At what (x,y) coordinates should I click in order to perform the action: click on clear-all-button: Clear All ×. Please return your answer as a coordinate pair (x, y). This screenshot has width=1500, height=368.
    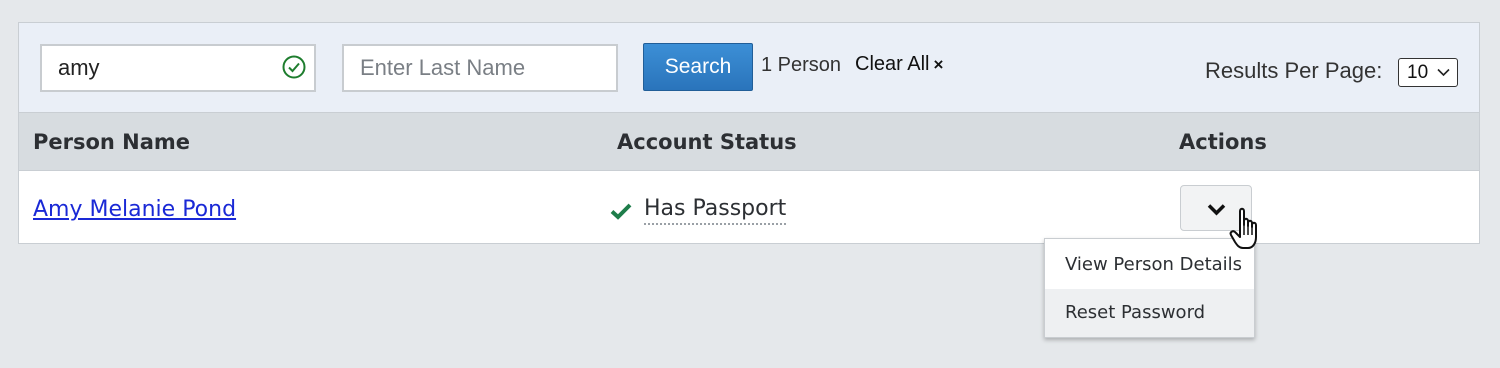
    Looking at the image, I should click on (899, 64).